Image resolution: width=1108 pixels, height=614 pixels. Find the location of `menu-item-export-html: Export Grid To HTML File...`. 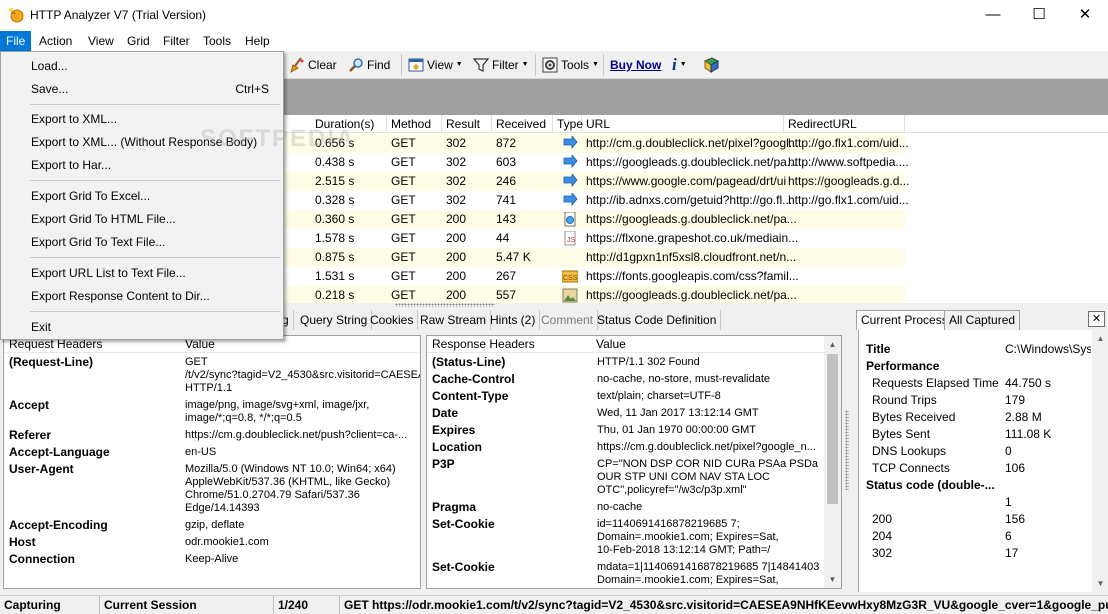

menu-item-export-html: Export Grid To HTML File... is located at coordinates (142, 219).